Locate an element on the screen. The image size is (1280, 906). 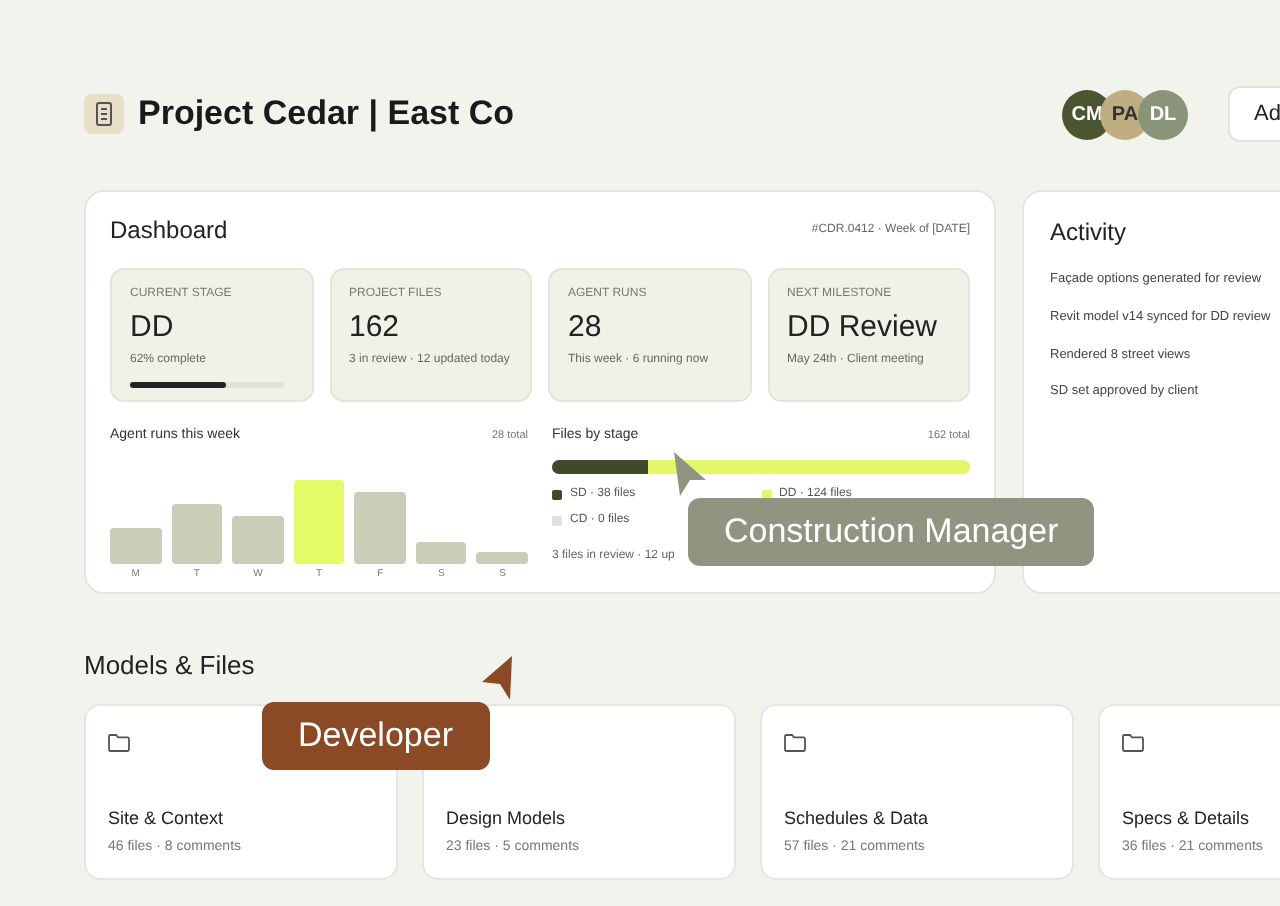
stat-value: 162 is located at coordinates (375, 328).